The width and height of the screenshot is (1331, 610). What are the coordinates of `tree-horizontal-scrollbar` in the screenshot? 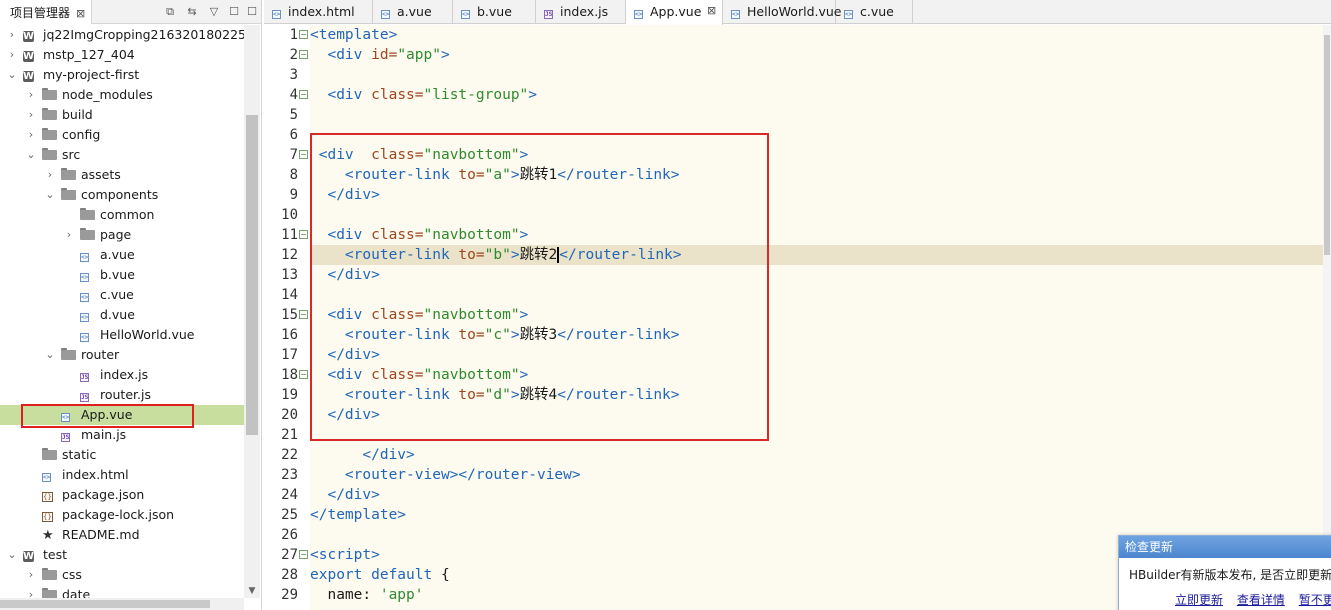 It's located at (122, 604).